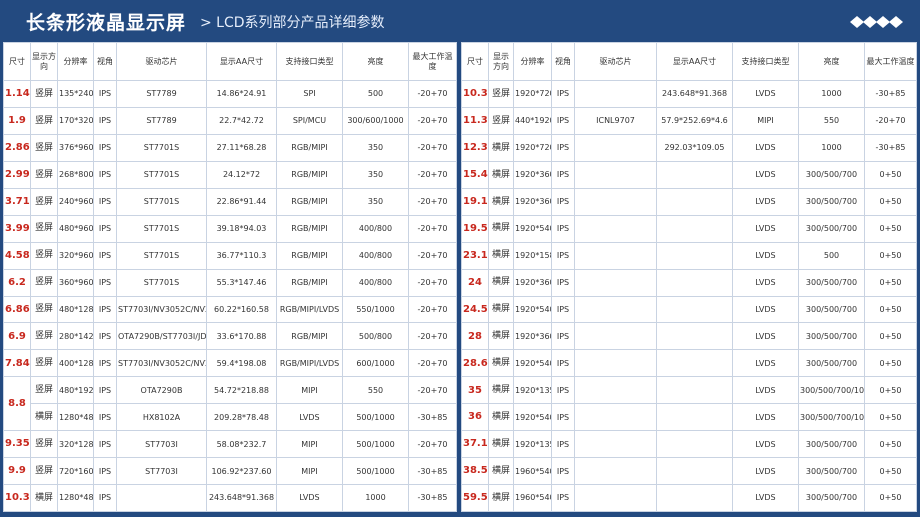 The image size is (920, 517). I want to click on brightness-cell: 500/800, so click(375, 336).